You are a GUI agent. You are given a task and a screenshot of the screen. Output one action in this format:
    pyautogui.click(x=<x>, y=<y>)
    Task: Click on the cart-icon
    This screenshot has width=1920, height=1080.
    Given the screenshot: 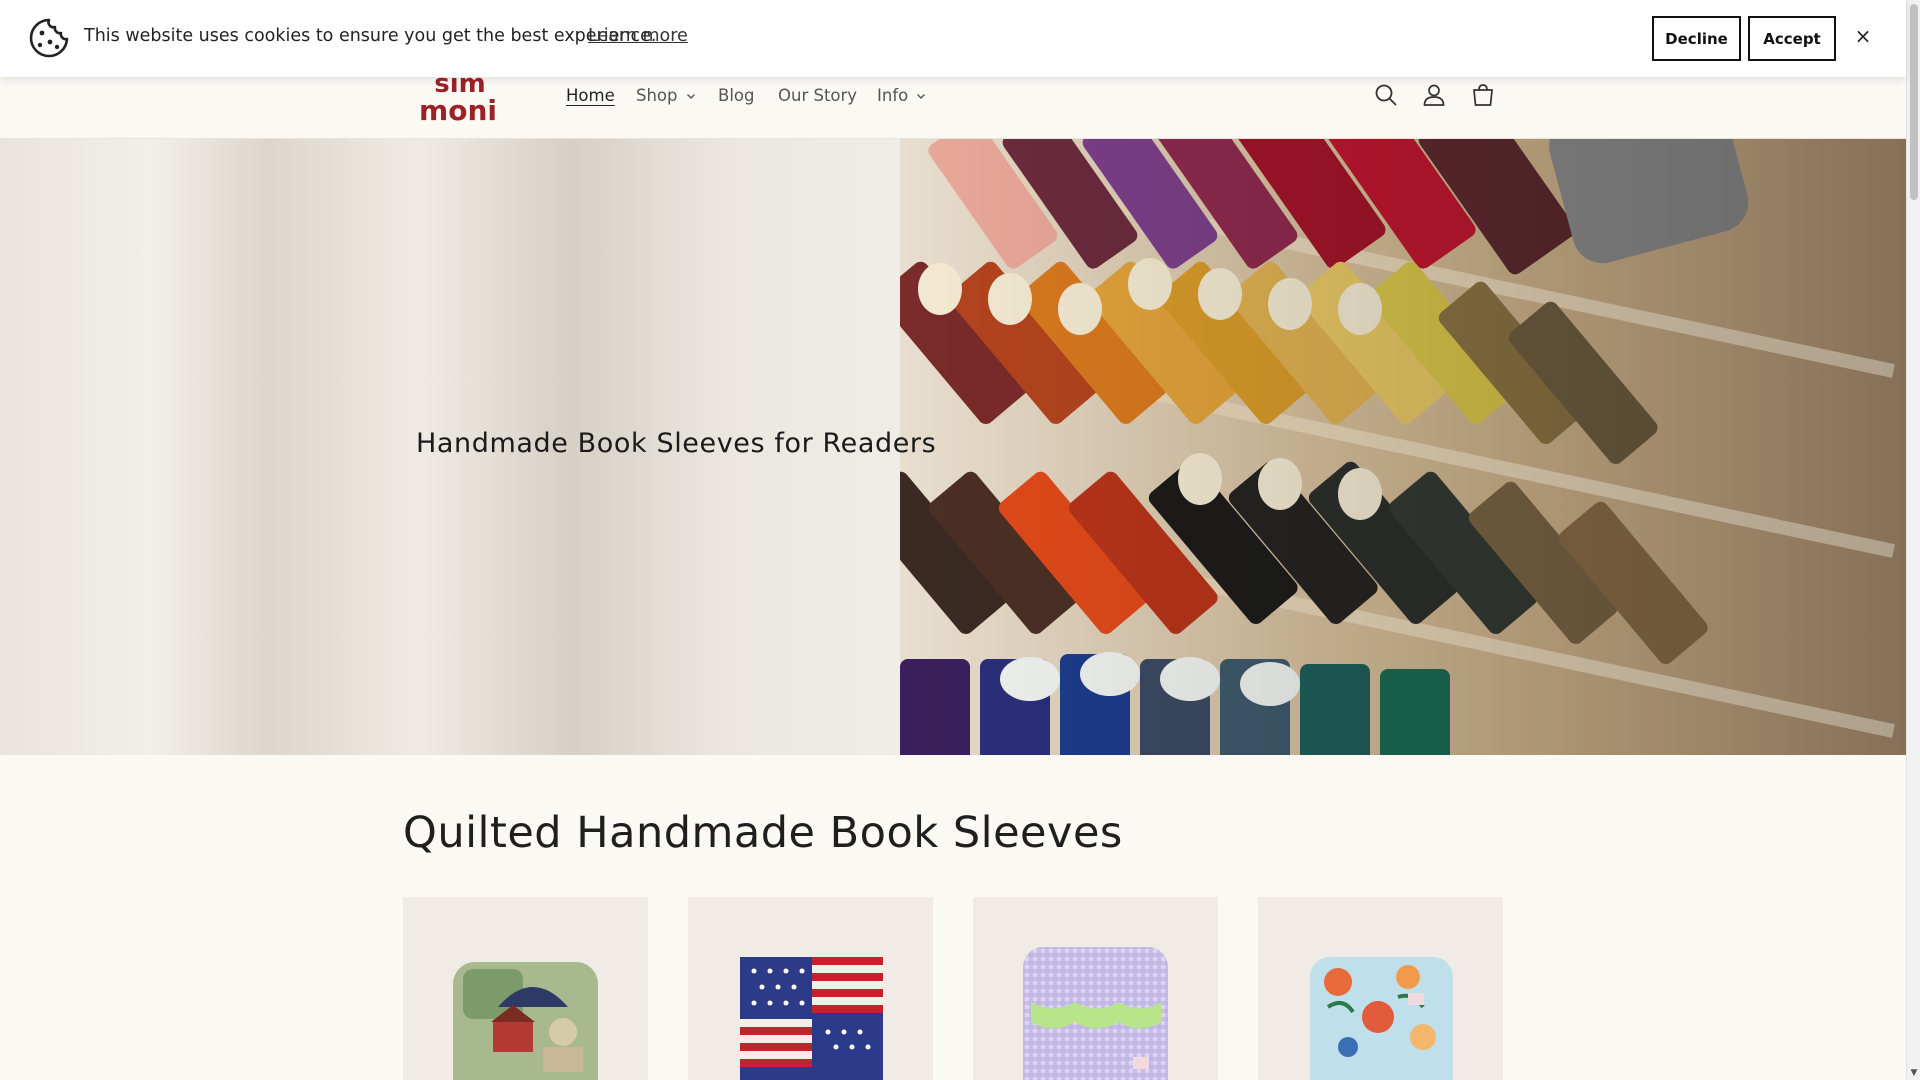 What is the action you would take?
    pyautogui.click(x=1483, y=95)
    